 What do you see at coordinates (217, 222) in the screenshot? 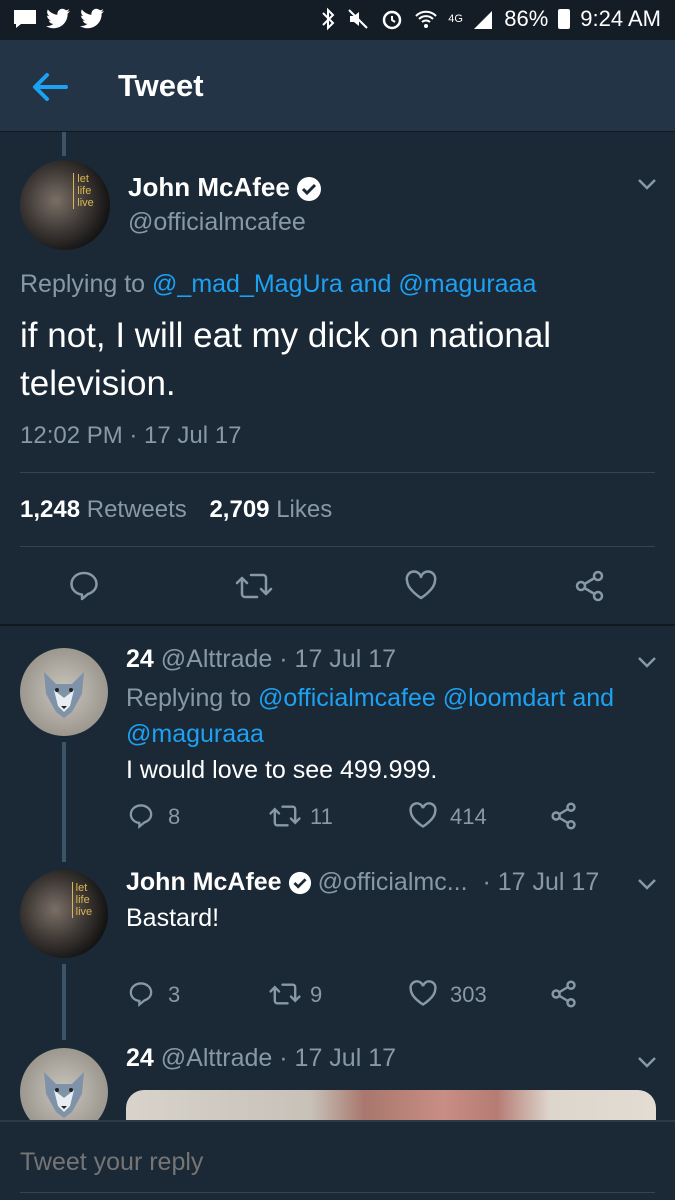
I see `author-handle: @officialmcafee` at bounding box center [217, 222].